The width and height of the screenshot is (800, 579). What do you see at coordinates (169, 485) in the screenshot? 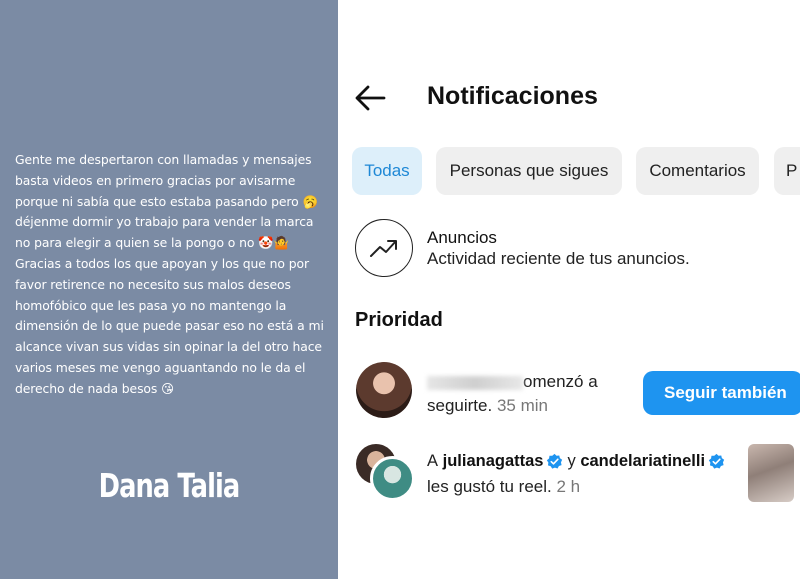
I see `brand-logo: Dana Talia` at bounding box center [169, 485].